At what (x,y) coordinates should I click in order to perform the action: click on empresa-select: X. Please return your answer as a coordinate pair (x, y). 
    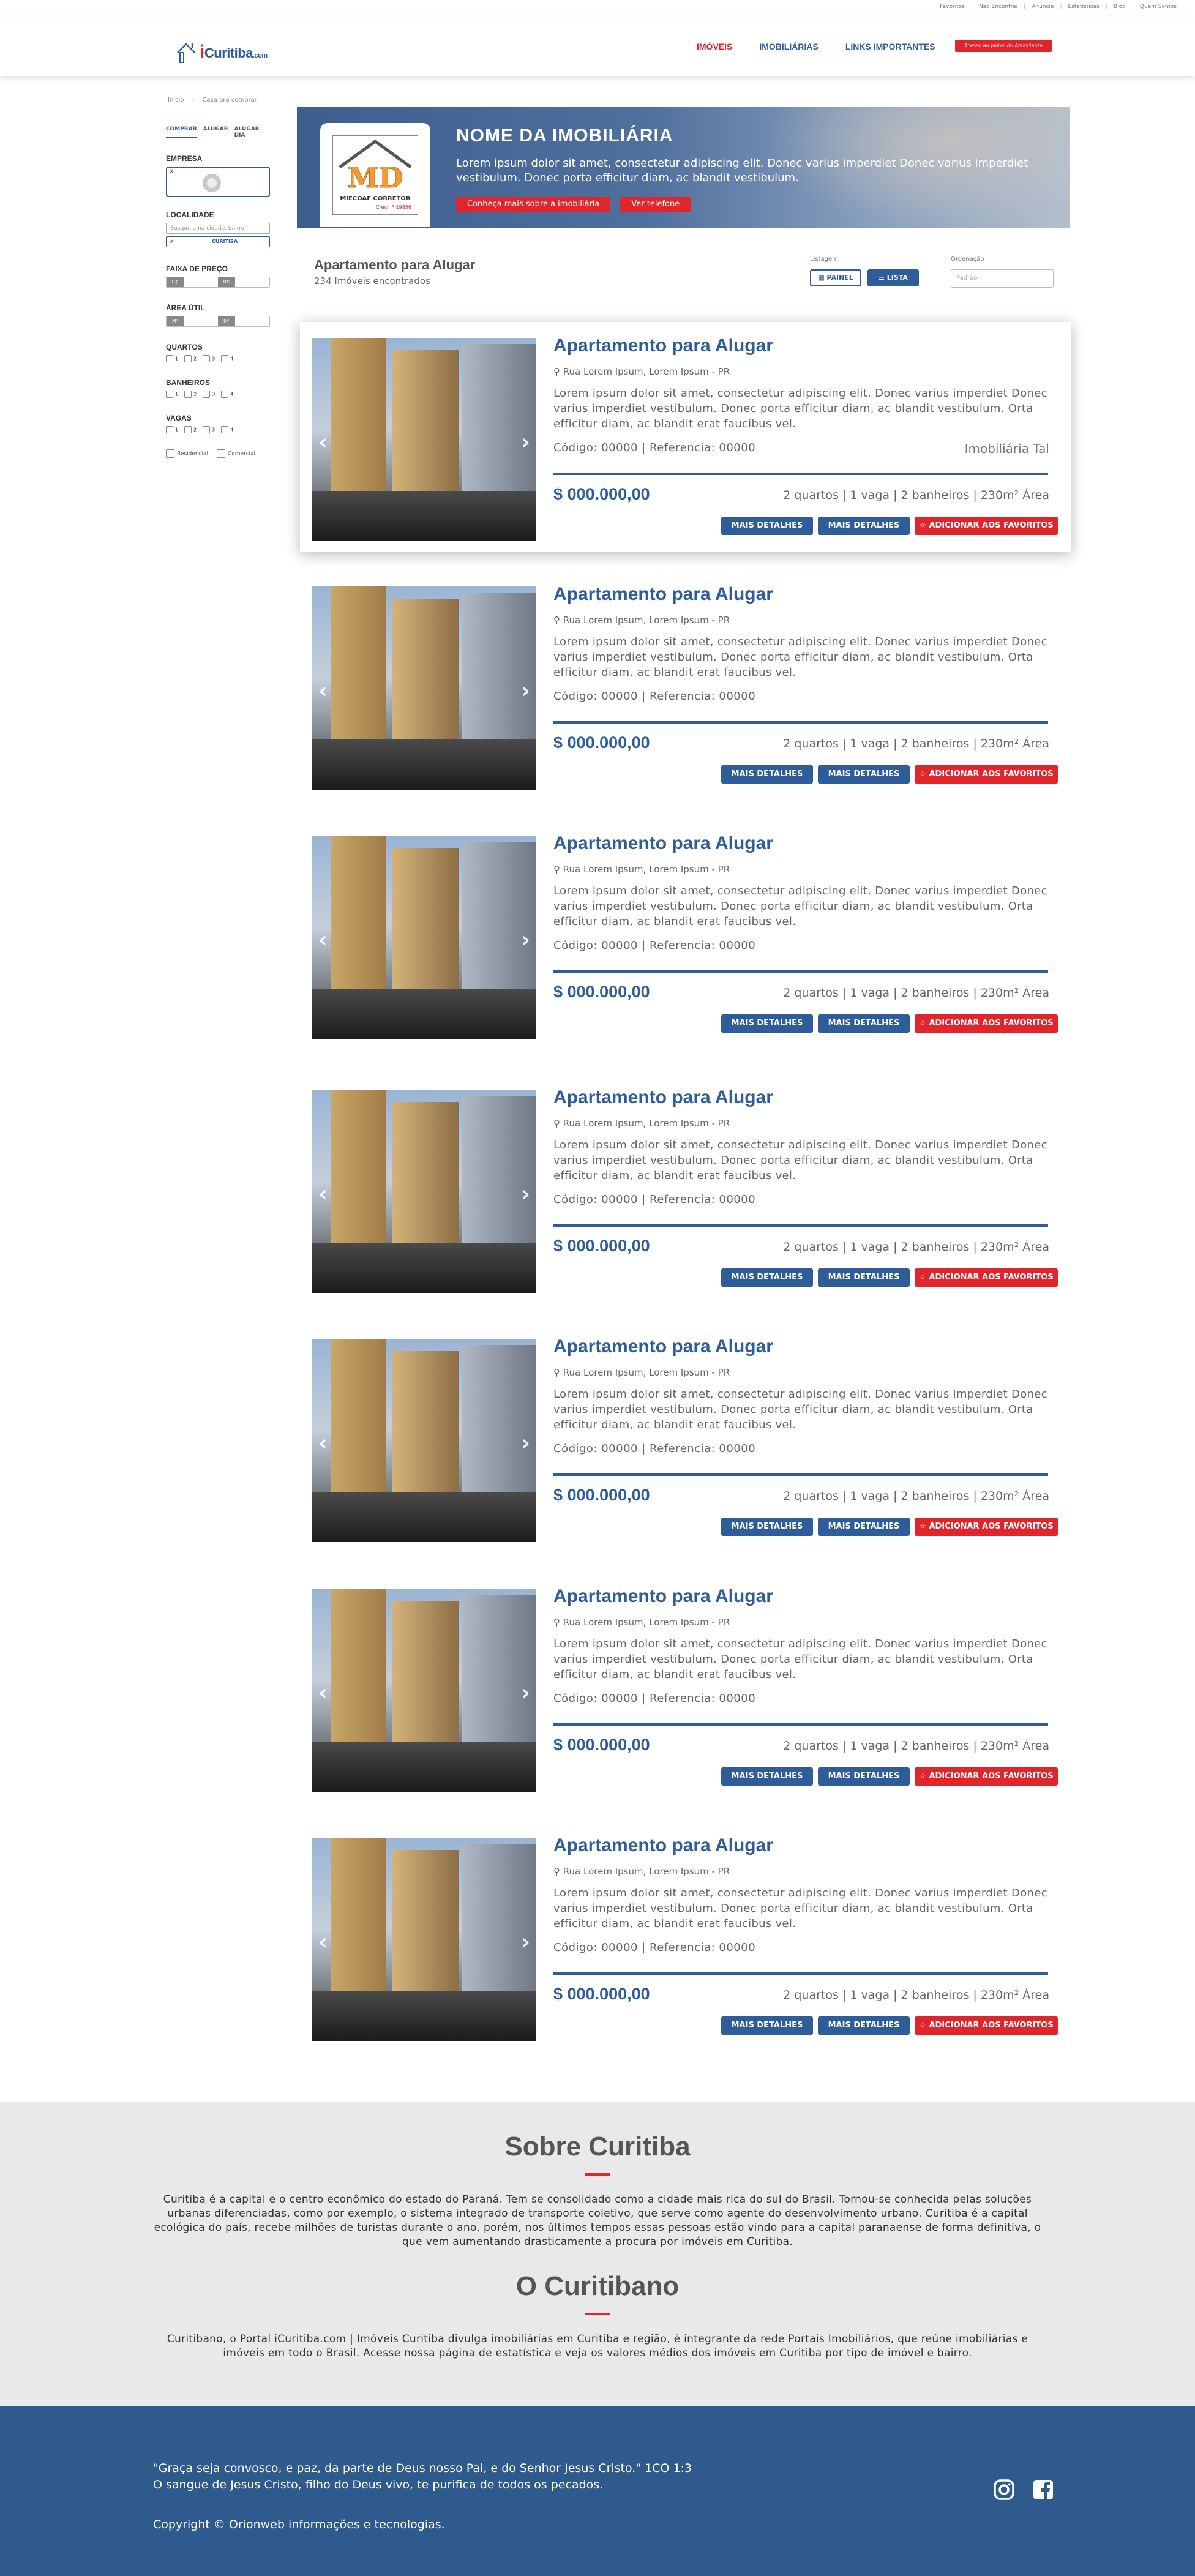
    Looking at the image, I should click on (218, 182).